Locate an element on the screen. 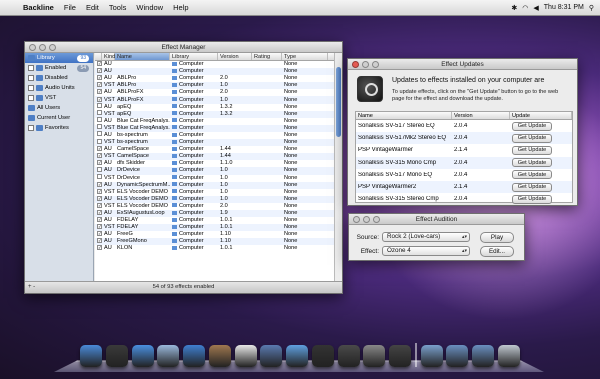 This screenshot has width=600, height=379. source-select: Rock 2 (Love-cars) ▴▾ is located at coordinates (426, 237).